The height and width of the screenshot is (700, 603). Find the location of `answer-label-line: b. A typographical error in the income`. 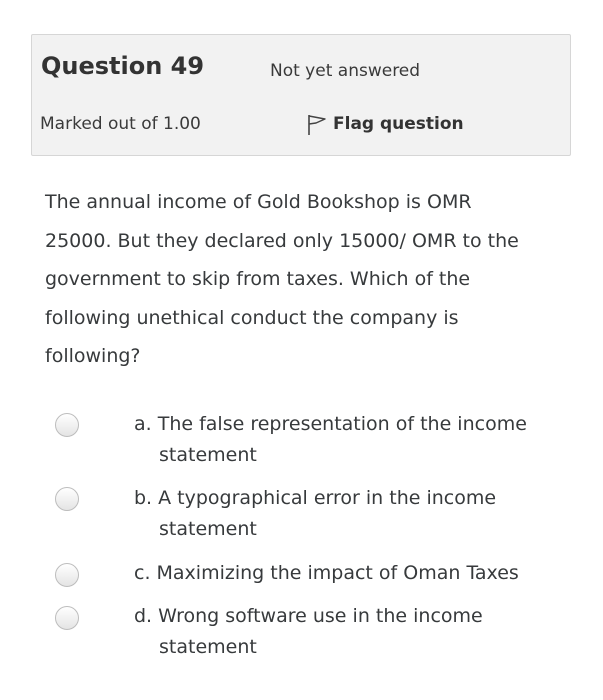

answer-label-line: b. A typographical error in the income is located at coordinates (315, 498).